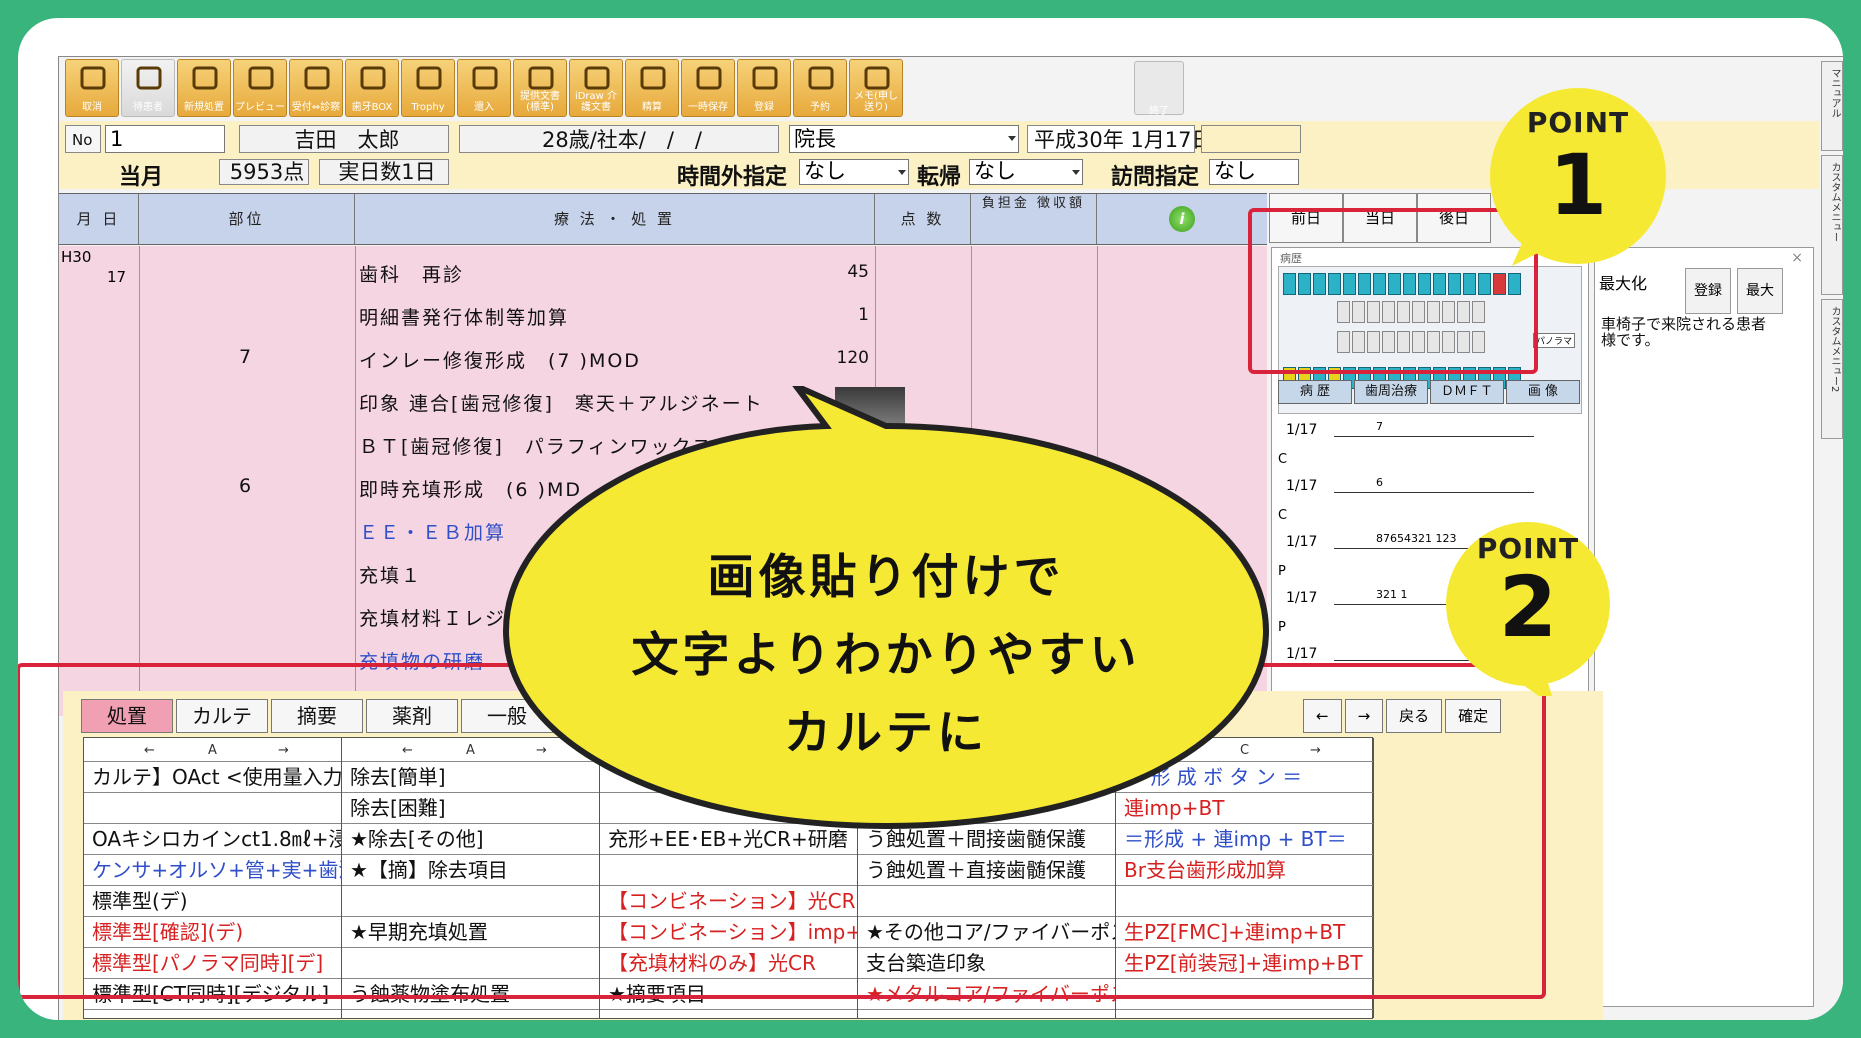 The width and height of the screenshot is (1861, 1038). What do you see at coordinates (876, 88) in the screenshot?
I see `toolbar-button-14: メモ(申し送り)` at bounding box center [876, 88].